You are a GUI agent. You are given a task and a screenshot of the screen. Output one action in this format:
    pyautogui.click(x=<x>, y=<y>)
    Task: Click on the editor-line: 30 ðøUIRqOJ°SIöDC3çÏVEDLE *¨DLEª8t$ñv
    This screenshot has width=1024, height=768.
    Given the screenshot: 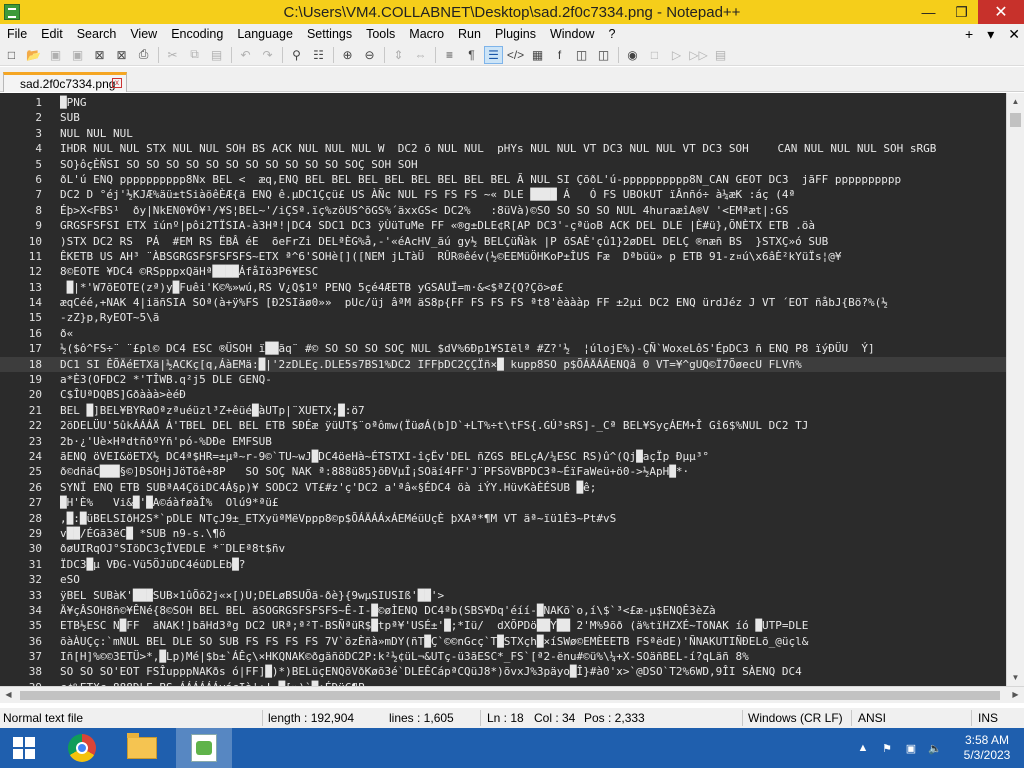 What is the action you would take?
    pyautogui.click(x=503, y=548)
    